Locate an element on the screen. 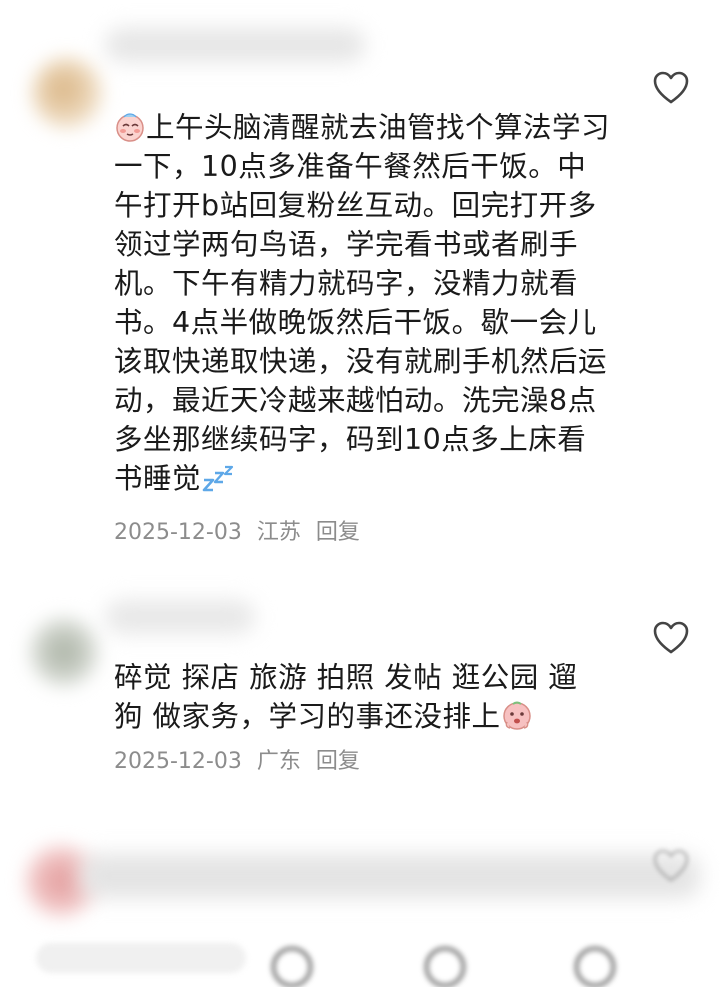  bottom-toolbar is located at coordinates (360, 961).